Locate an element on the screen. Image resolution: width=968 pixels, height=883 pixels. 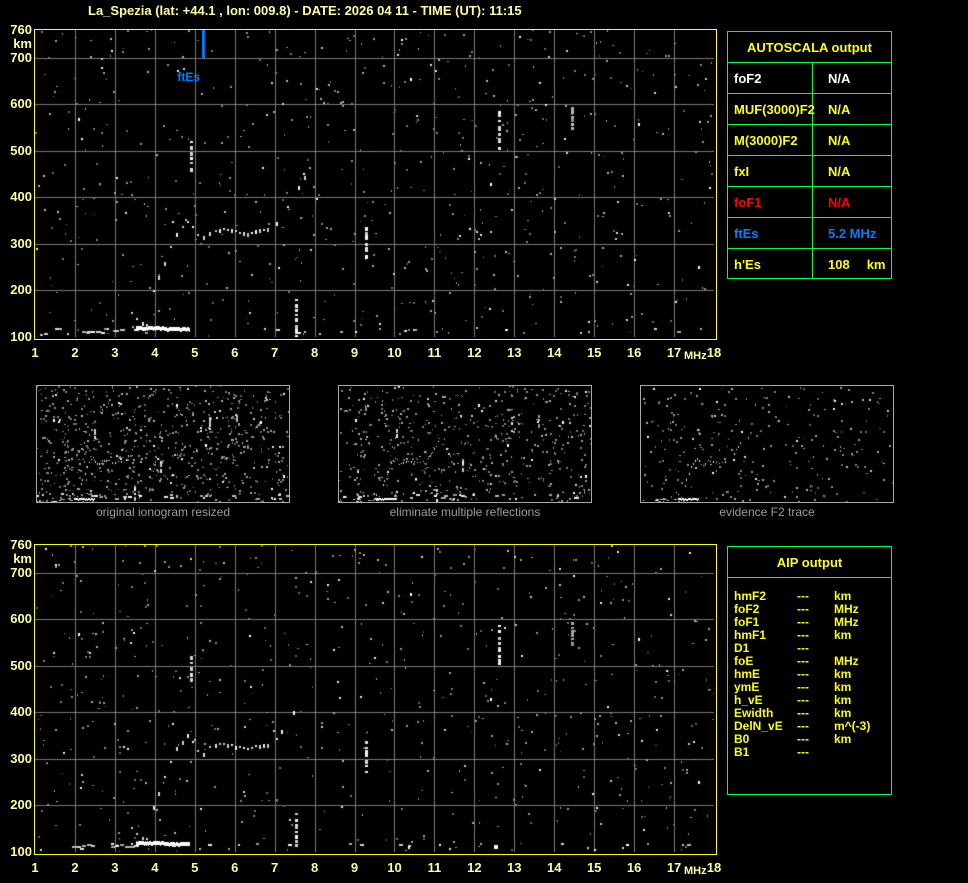
aip-row-foF2: foF2 --- MHz is located at coordinates (809, 608).